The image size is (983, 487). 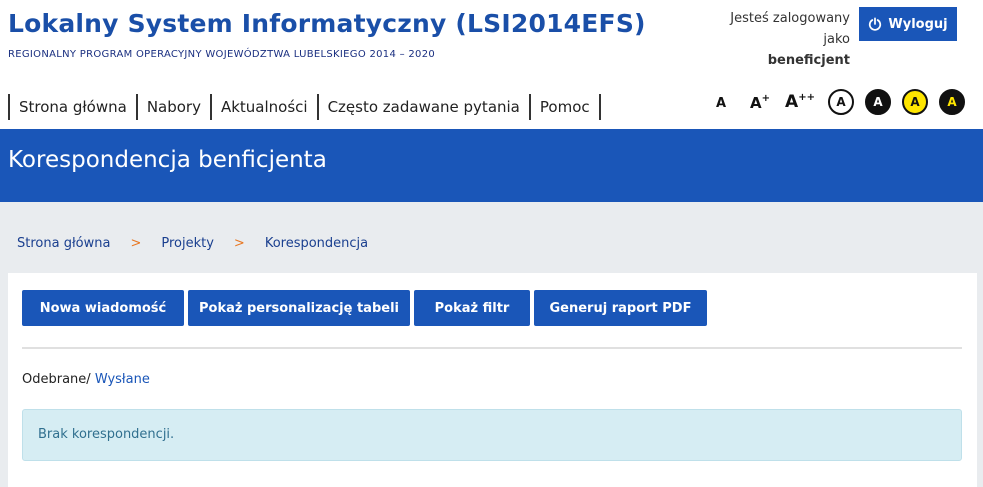 I want to click on table-personalization-button: Pokaż personalizację tabeli, so click(x=299, y=308).